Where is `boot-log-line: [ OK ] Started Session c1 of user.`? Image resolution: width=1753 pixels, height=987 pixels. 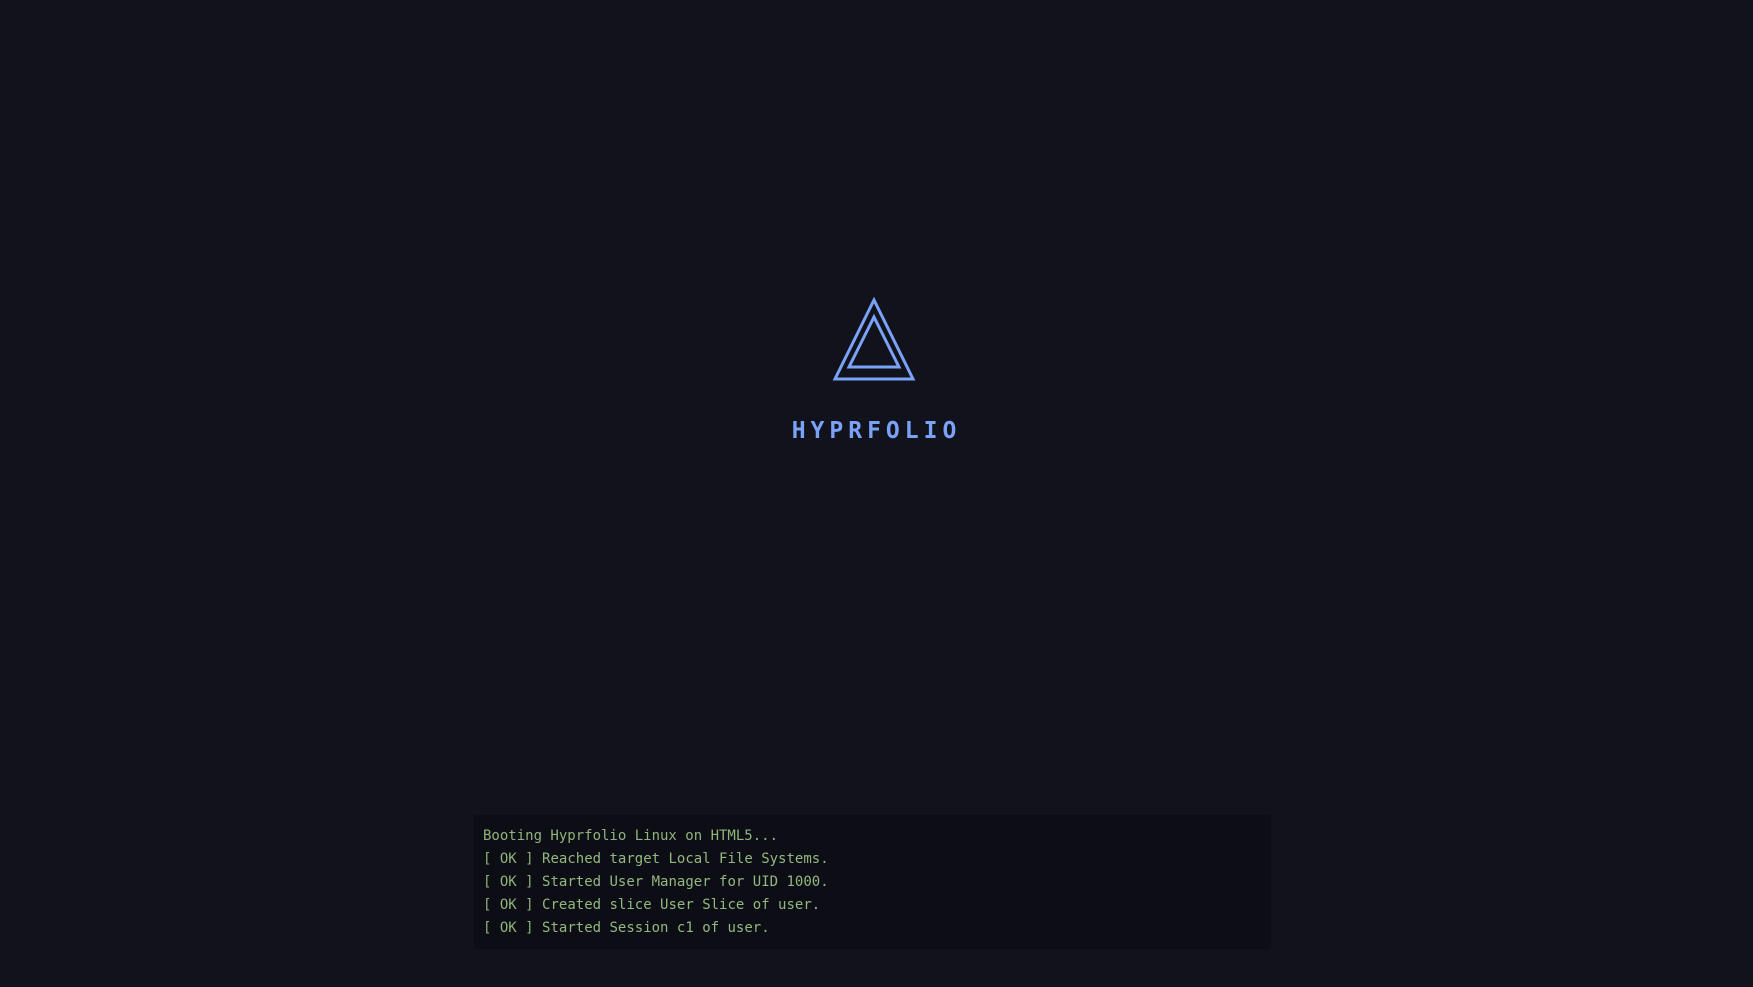
boot-log-line: [ OK ] Started Session c1 of user. is located at coordinates (877, 928).